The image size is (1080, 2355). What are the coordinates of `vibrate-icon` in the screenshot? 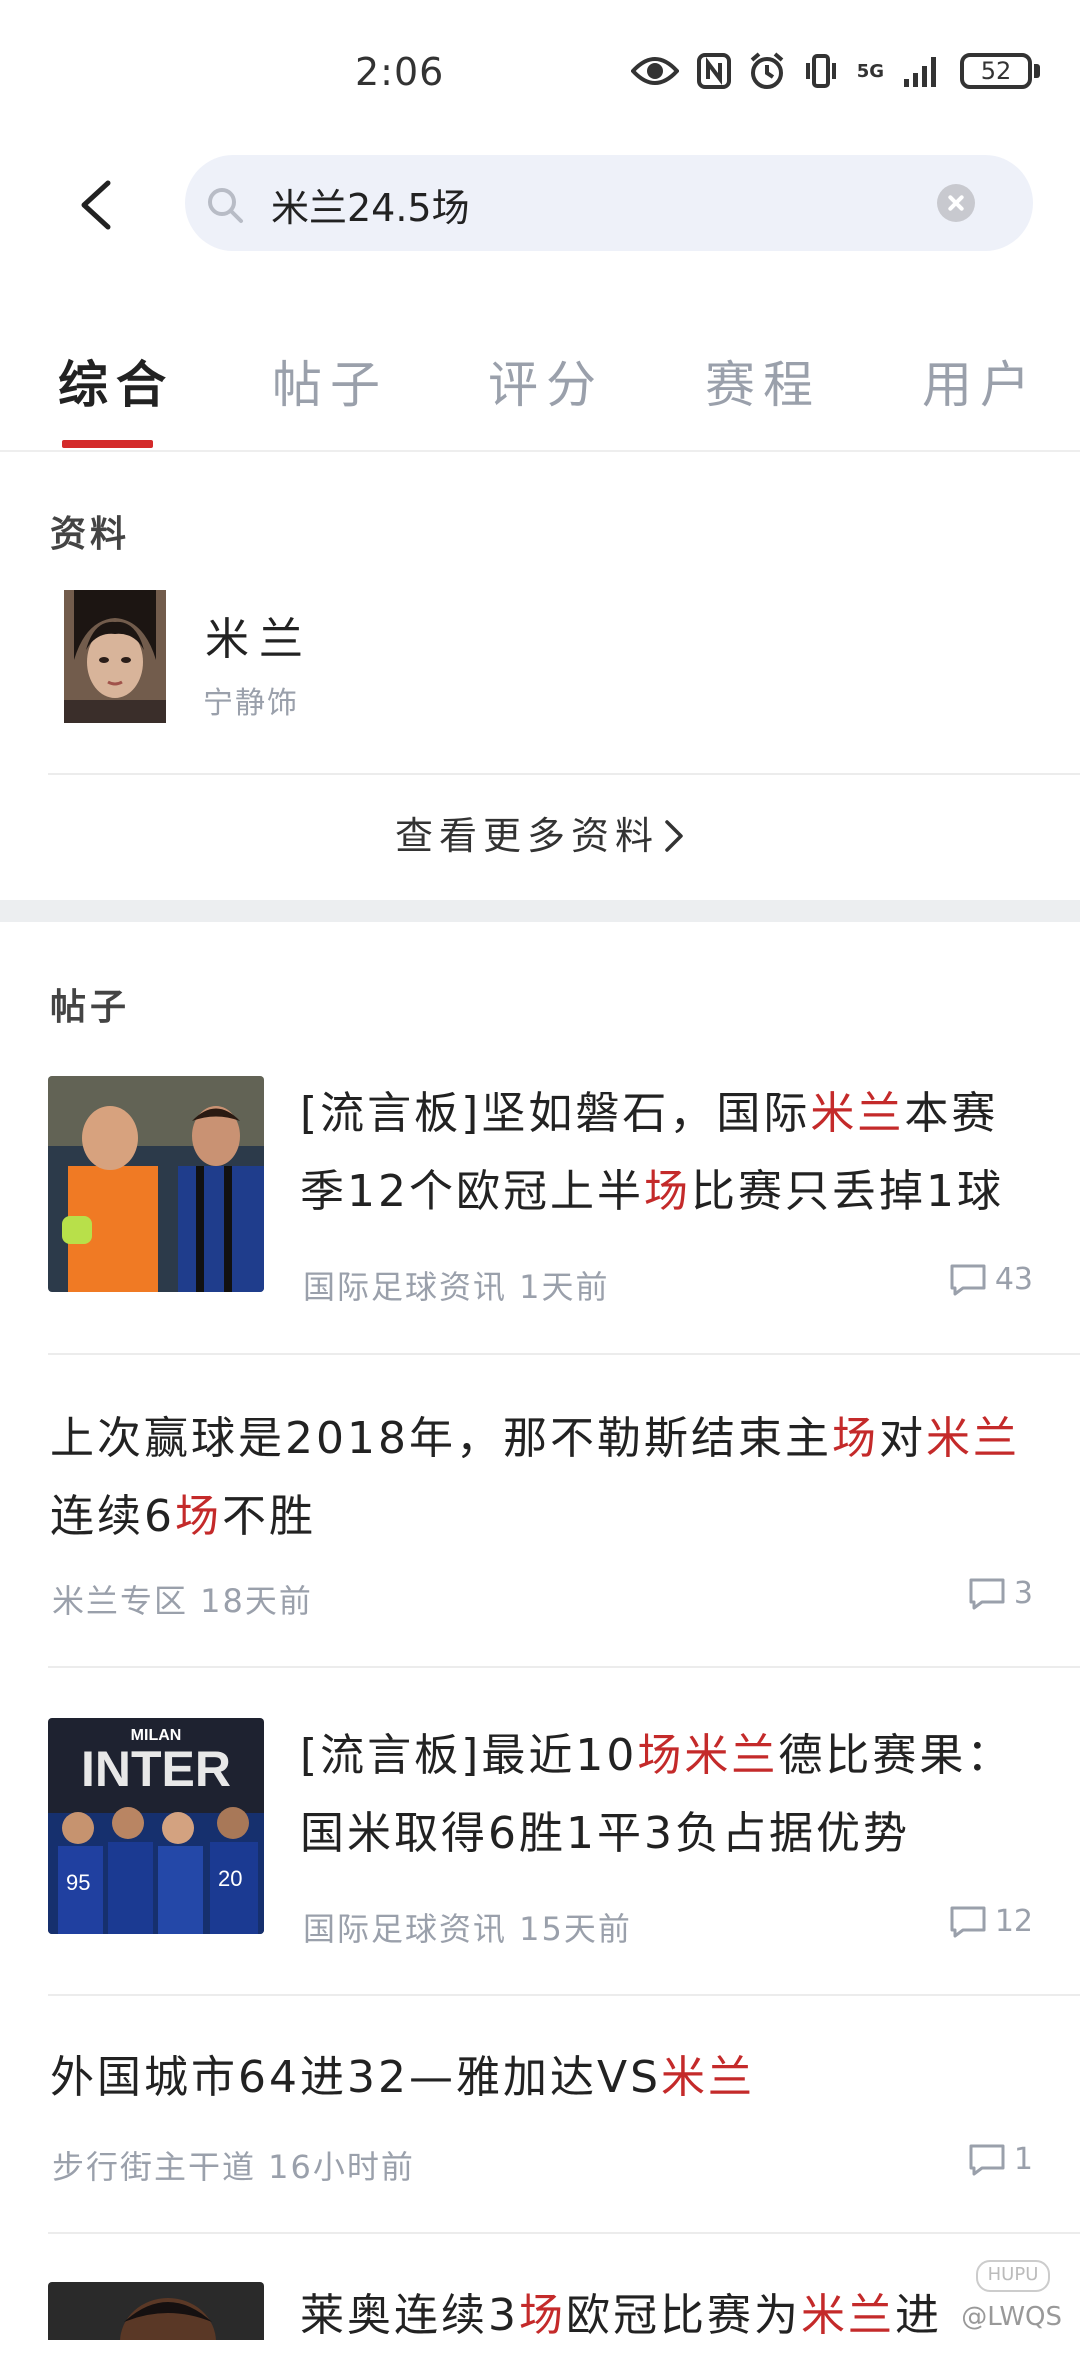 It's located at (820, 71).